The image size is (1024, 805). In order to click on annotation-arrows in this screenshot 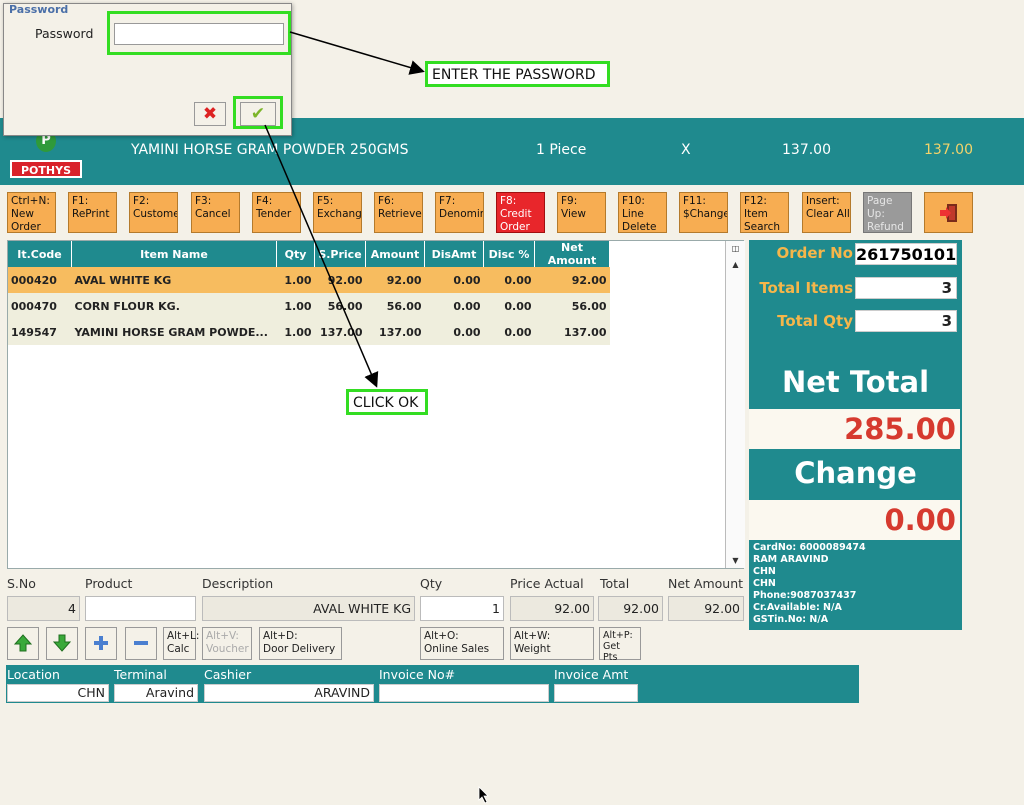, I will do `click(344, 209)`.